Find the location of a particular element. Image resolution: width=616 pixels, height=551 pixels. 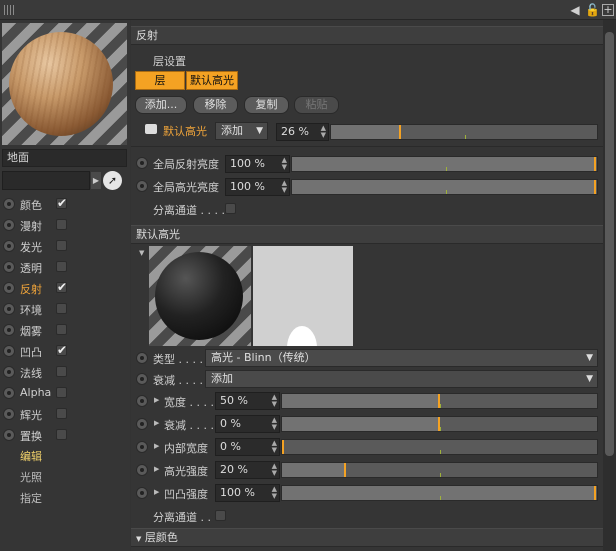

type-dropdown: 高光 - Blinn（传统） ▼ is located at coordinates (401, 358).